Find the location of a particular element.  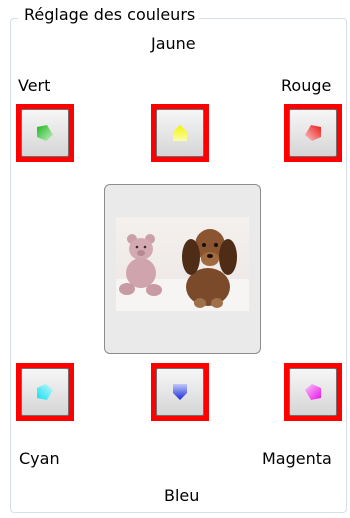

green-button is located at coordinates (45, 133).